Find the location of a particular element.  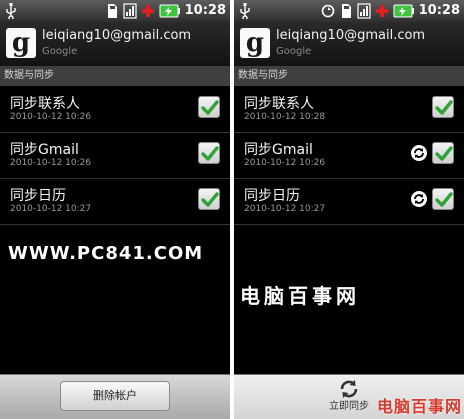

remove-account-button: 删除帐户 is located at coordinates (115, 396).